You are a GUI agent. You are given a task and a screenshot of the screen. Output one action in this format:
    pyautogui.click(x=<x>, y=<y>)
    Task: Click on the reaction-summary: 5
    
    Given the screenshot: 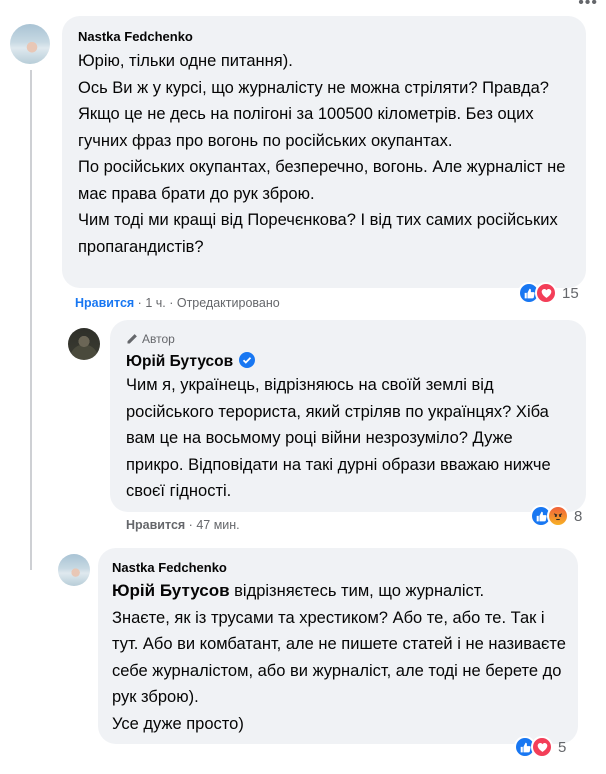 What is the action you would take?
    pyautogui.click(x=540, y=747)
    